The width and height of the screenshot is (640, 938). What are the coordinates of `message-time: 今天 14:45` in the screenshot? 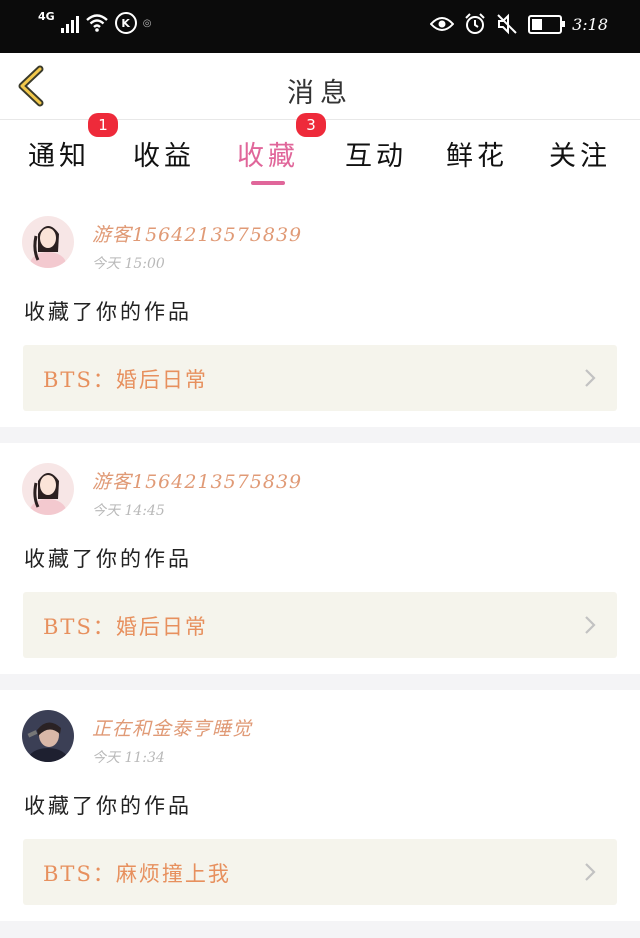 It's located at (128, 511).